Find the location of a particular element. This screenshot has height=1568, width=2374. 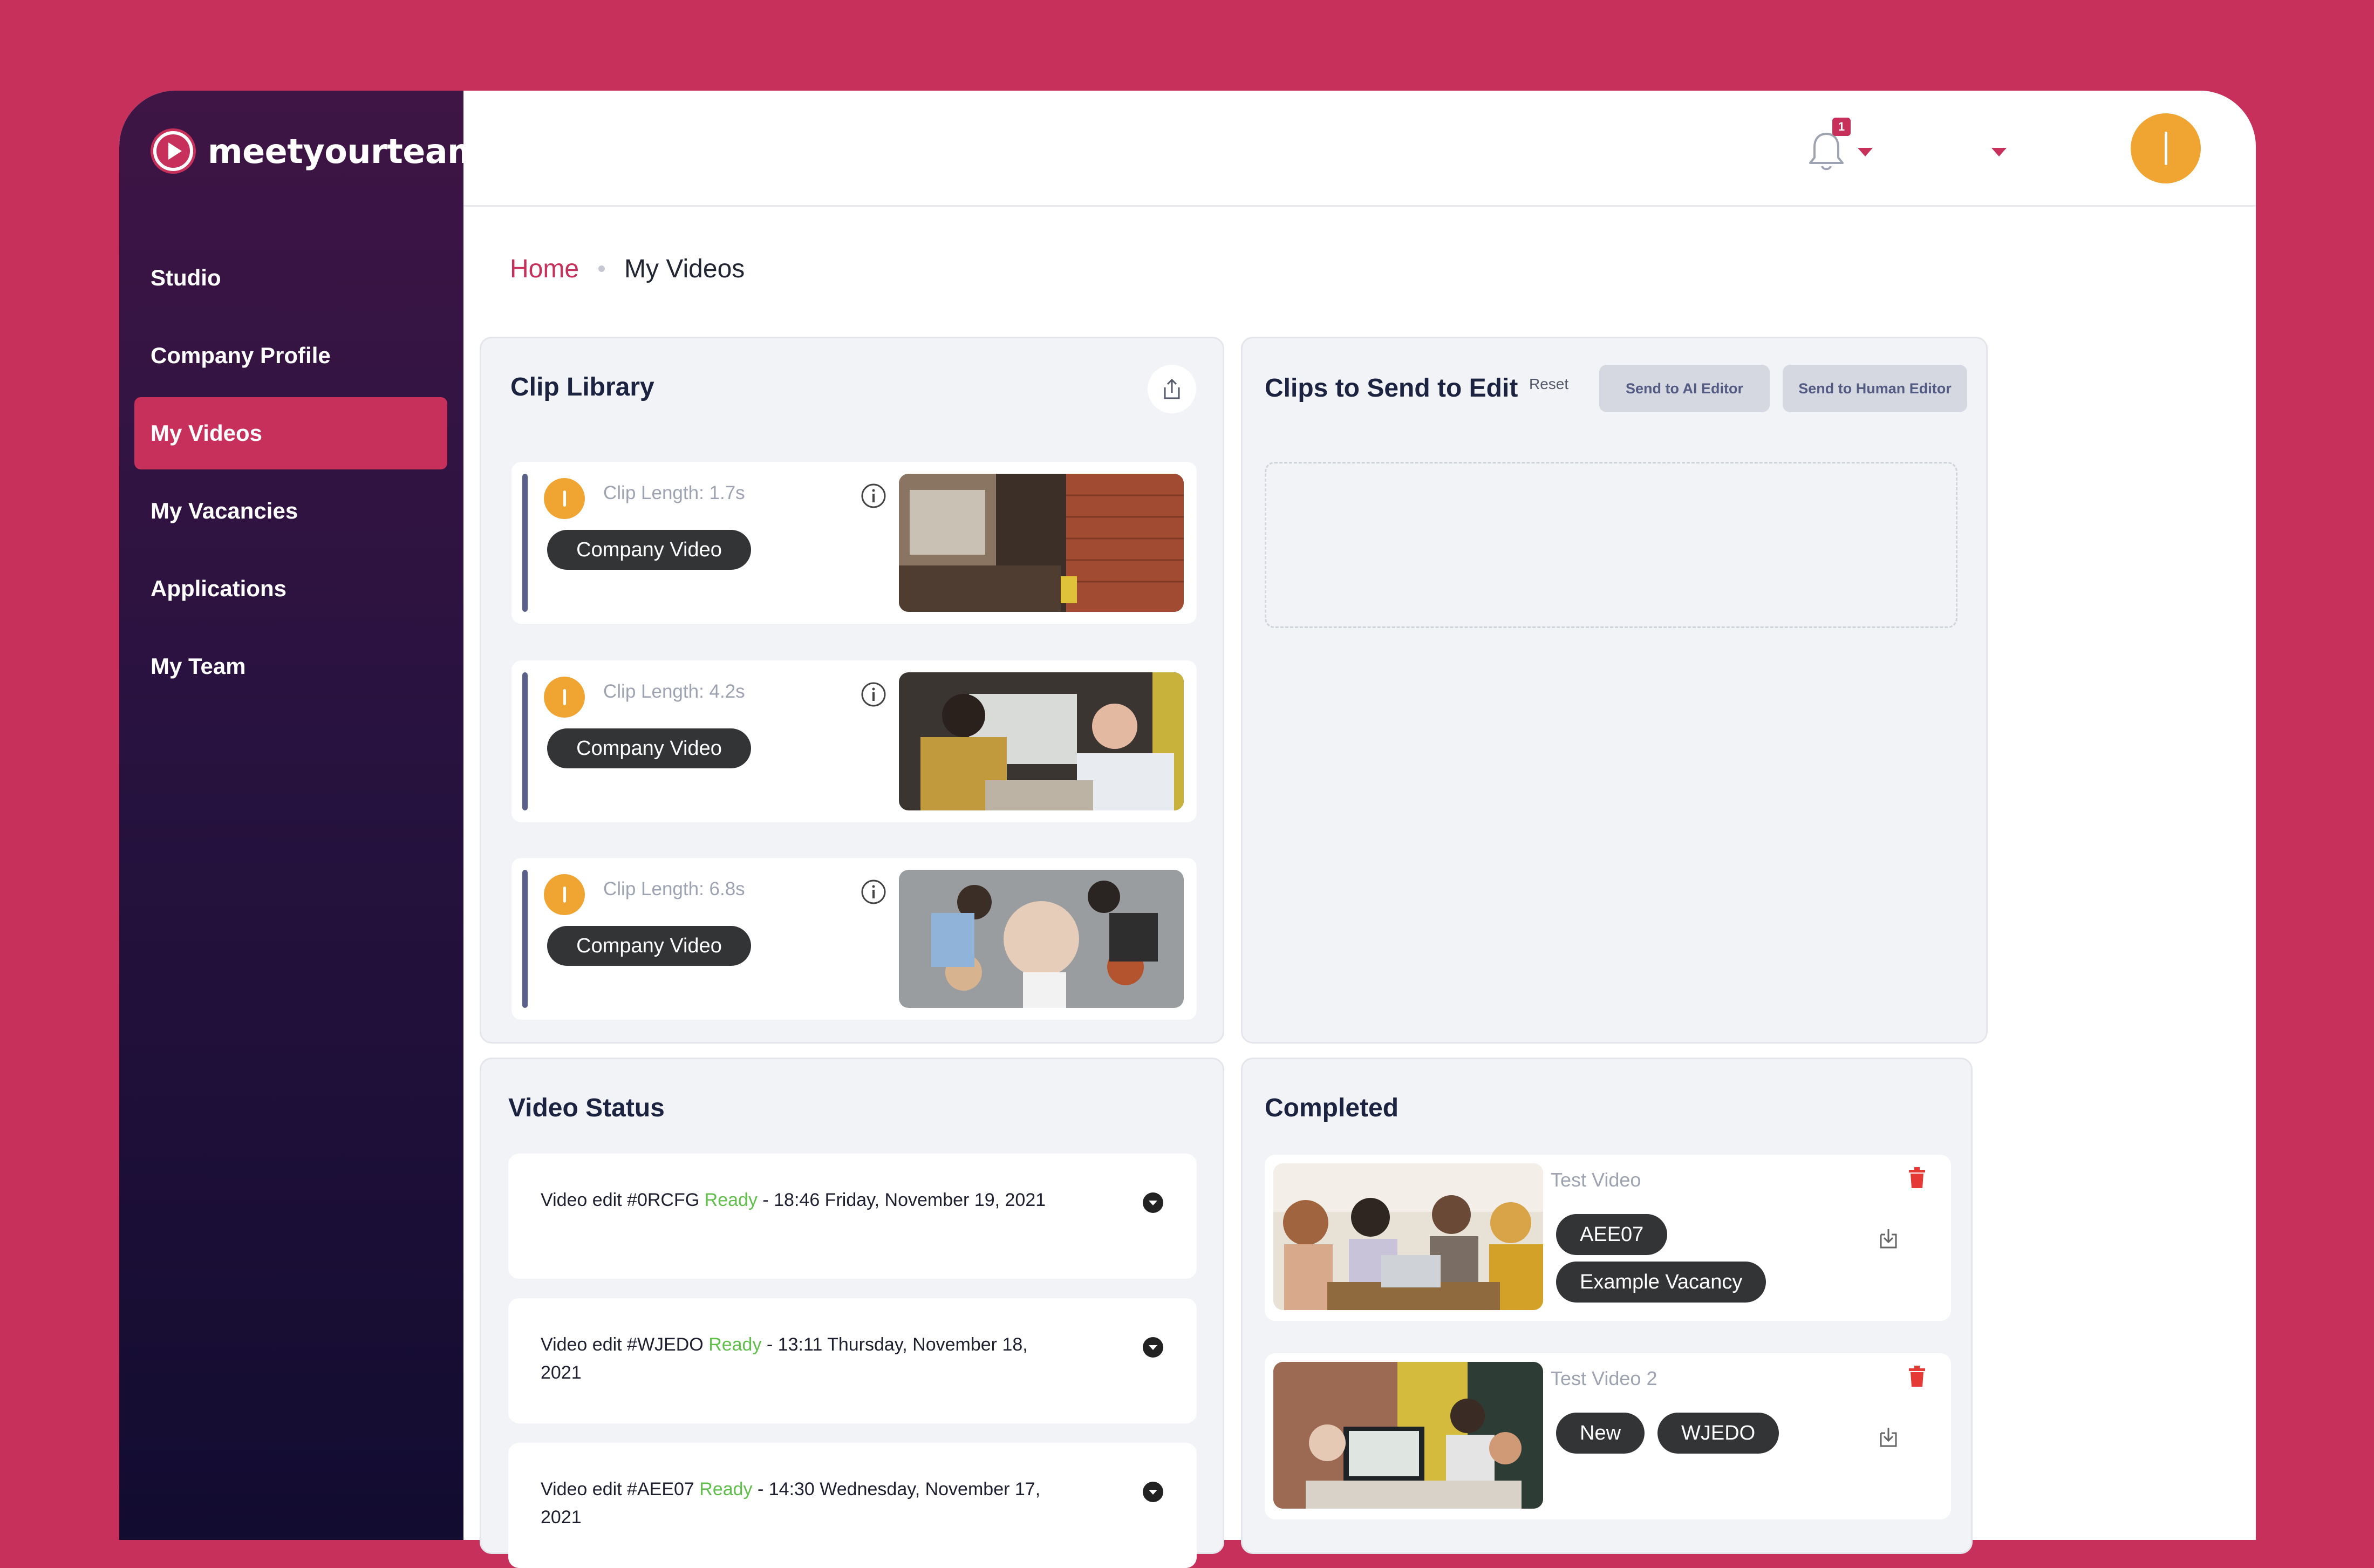

clip-thumbnail-team-huddle is located at coordinates (1041, 939).